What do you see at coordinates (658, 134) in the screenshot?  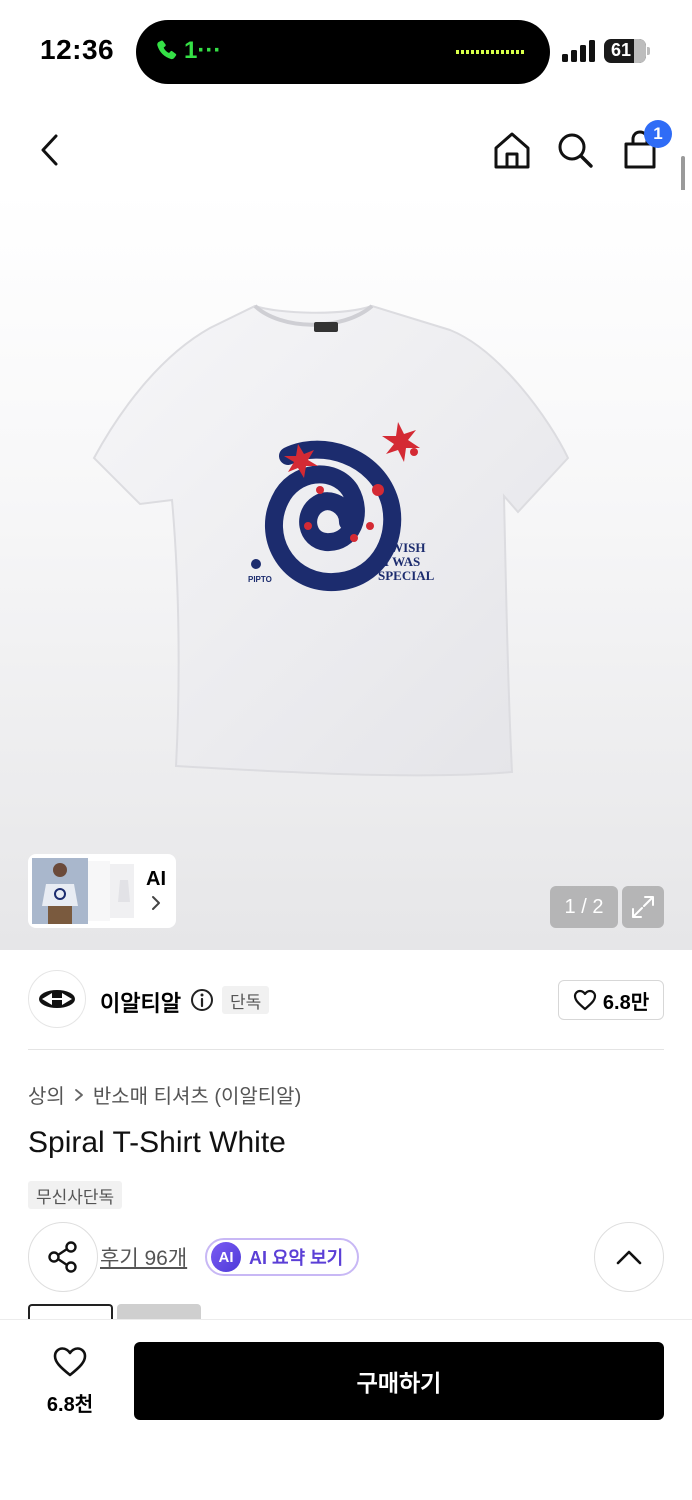 I see `cart-count-badge: 1` at bounding box center [658, 134].